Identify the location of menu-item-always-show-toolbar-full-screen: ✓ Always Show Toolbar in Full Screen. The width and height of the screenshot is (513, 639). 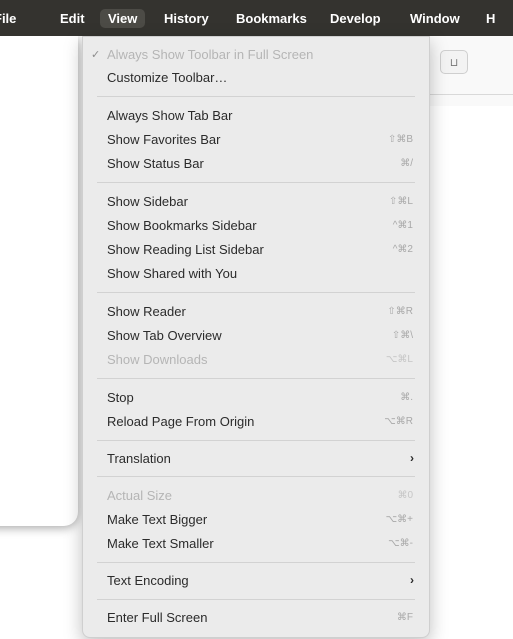
(256, 54).